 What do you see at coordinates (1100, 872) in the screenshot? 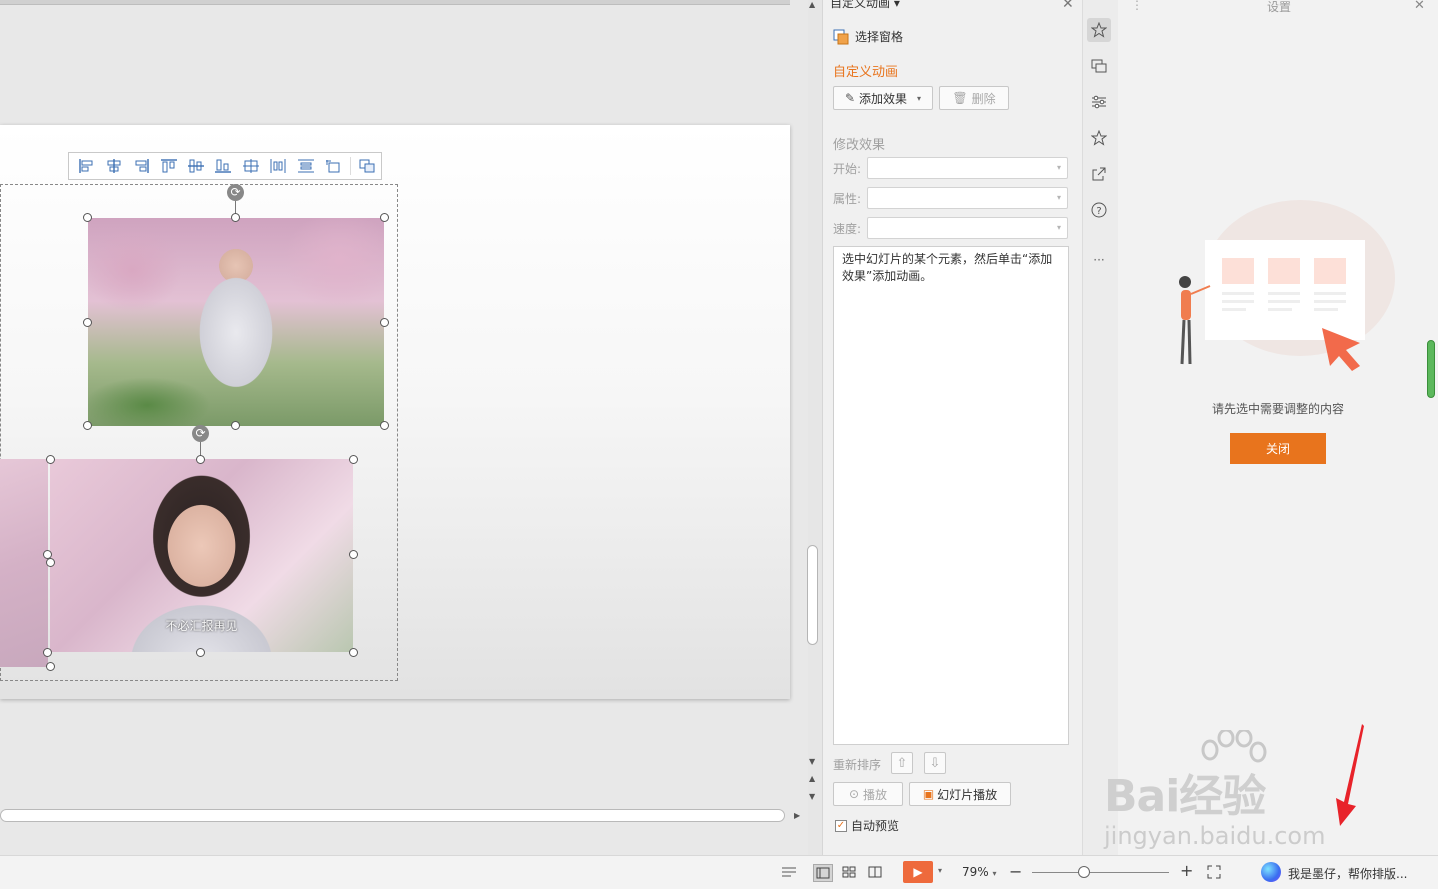
I see `zoom-slider-track` at bounding box center [1100, 872].